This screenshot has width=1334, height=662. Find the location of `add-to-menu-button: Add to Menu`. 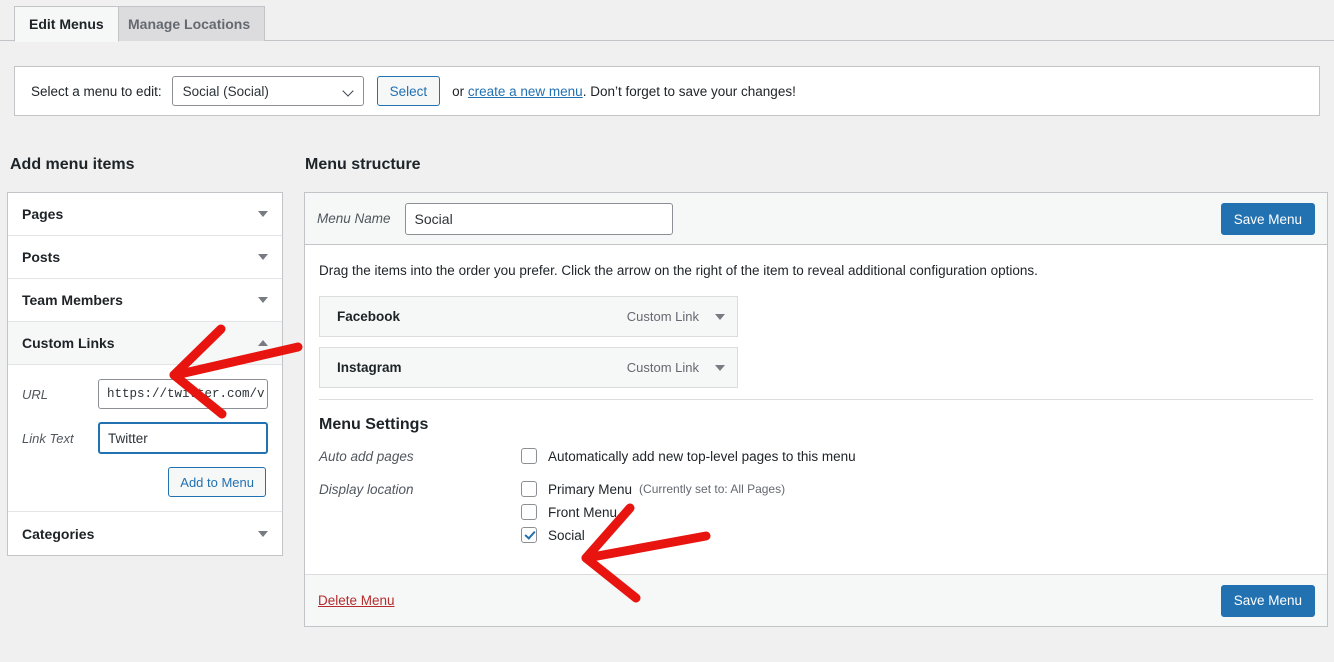

add-to-menu-button: Add to Menu is located at coordinates (217, 482).